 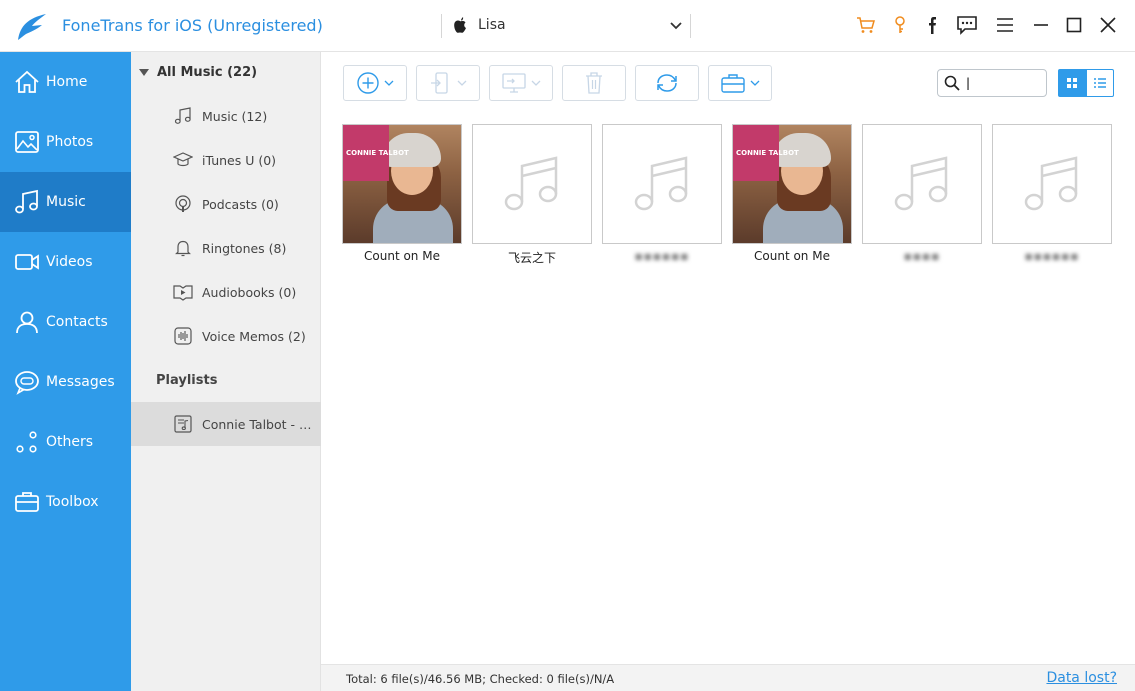 I want to click on category-voice-memos: Voice Memos (2), so click(x=226, y=336).